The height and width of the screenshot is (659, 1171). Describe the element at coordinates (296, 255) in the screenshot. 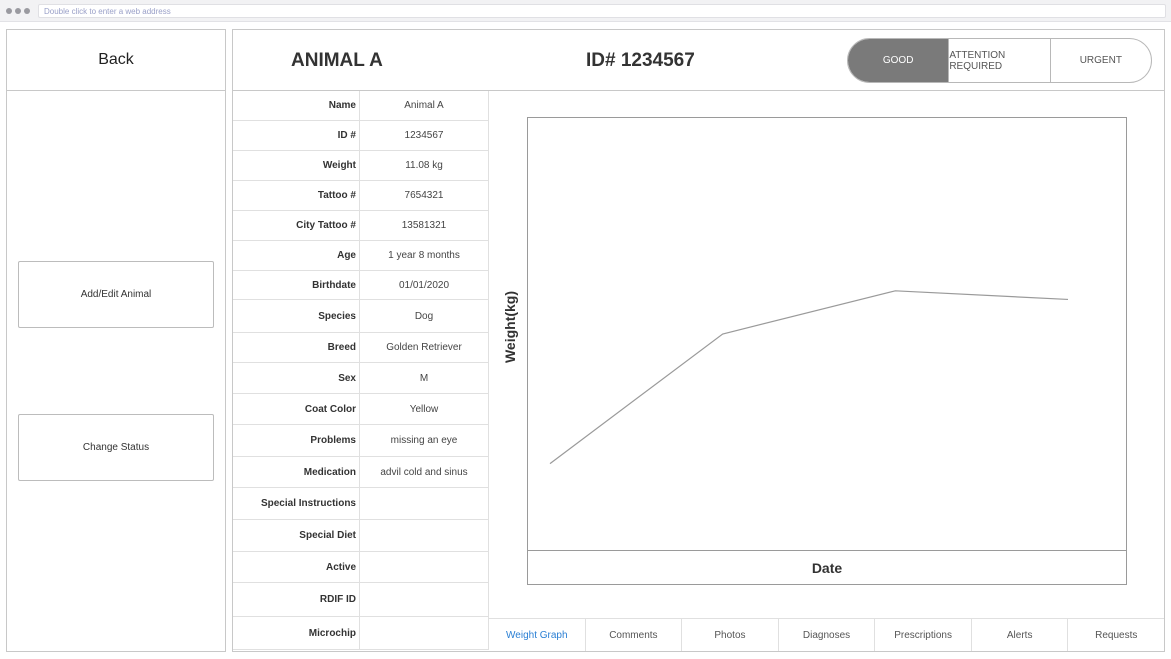

I see `info-row-label: Age` at that location.